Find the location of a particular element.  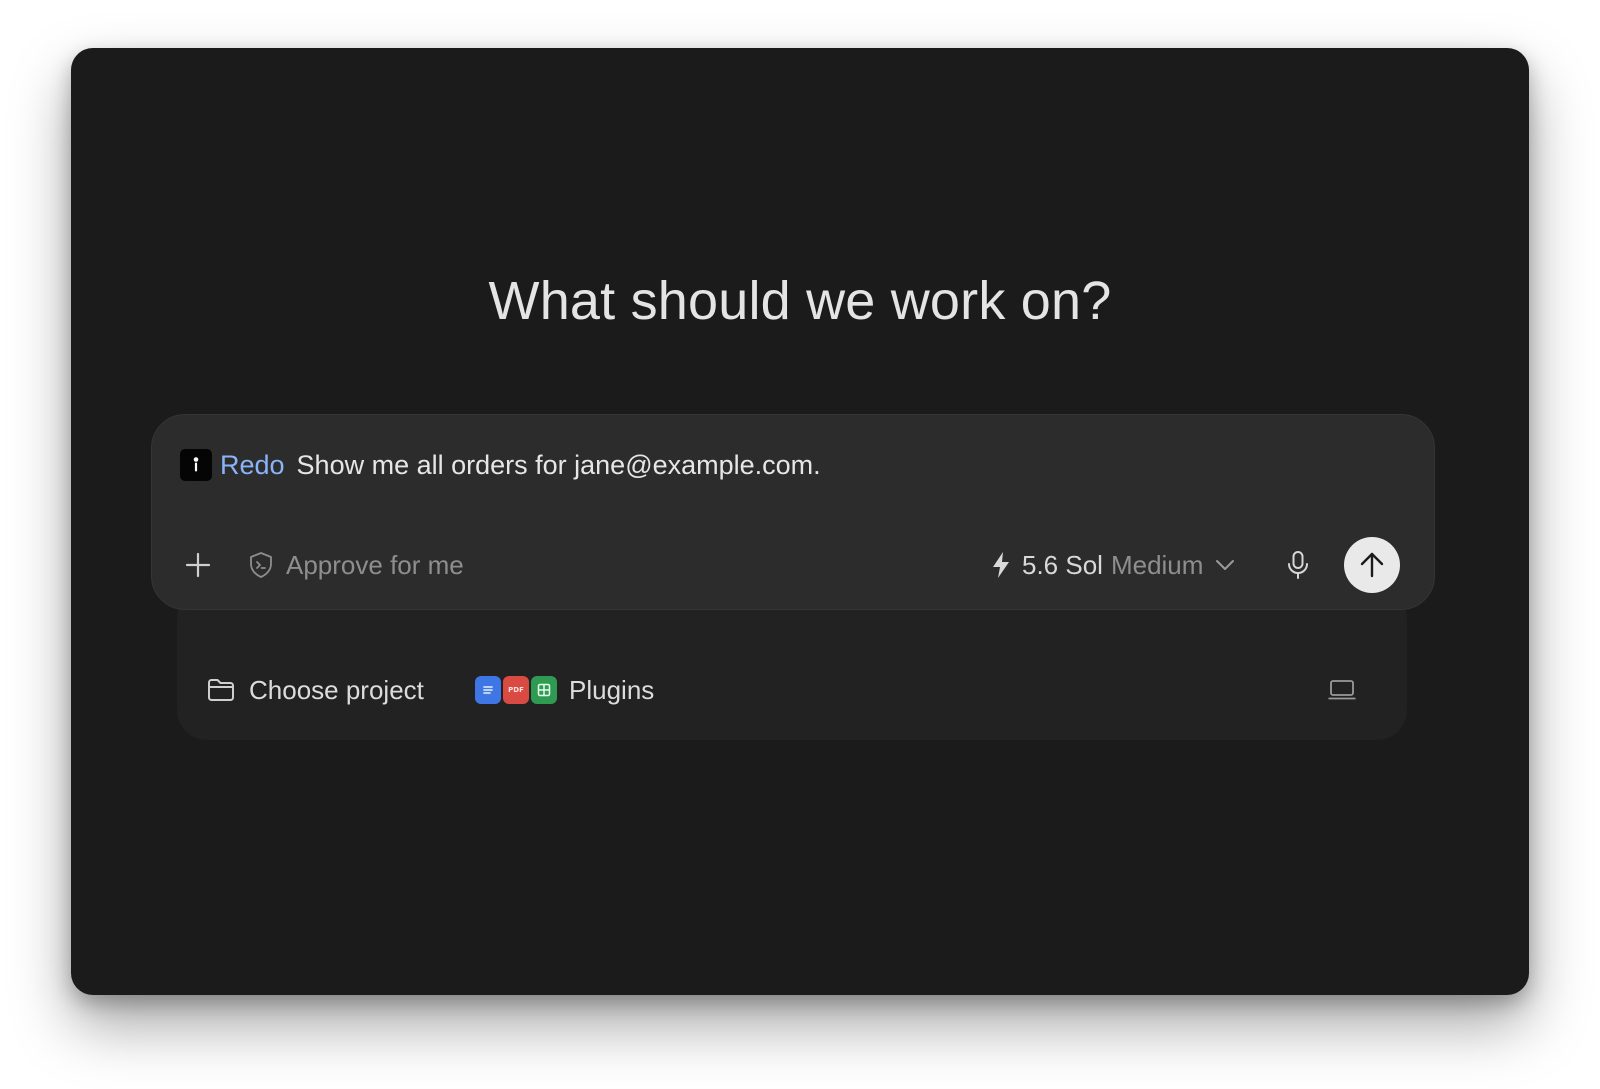

microphone-icon is located at coordinates (1298, 565).